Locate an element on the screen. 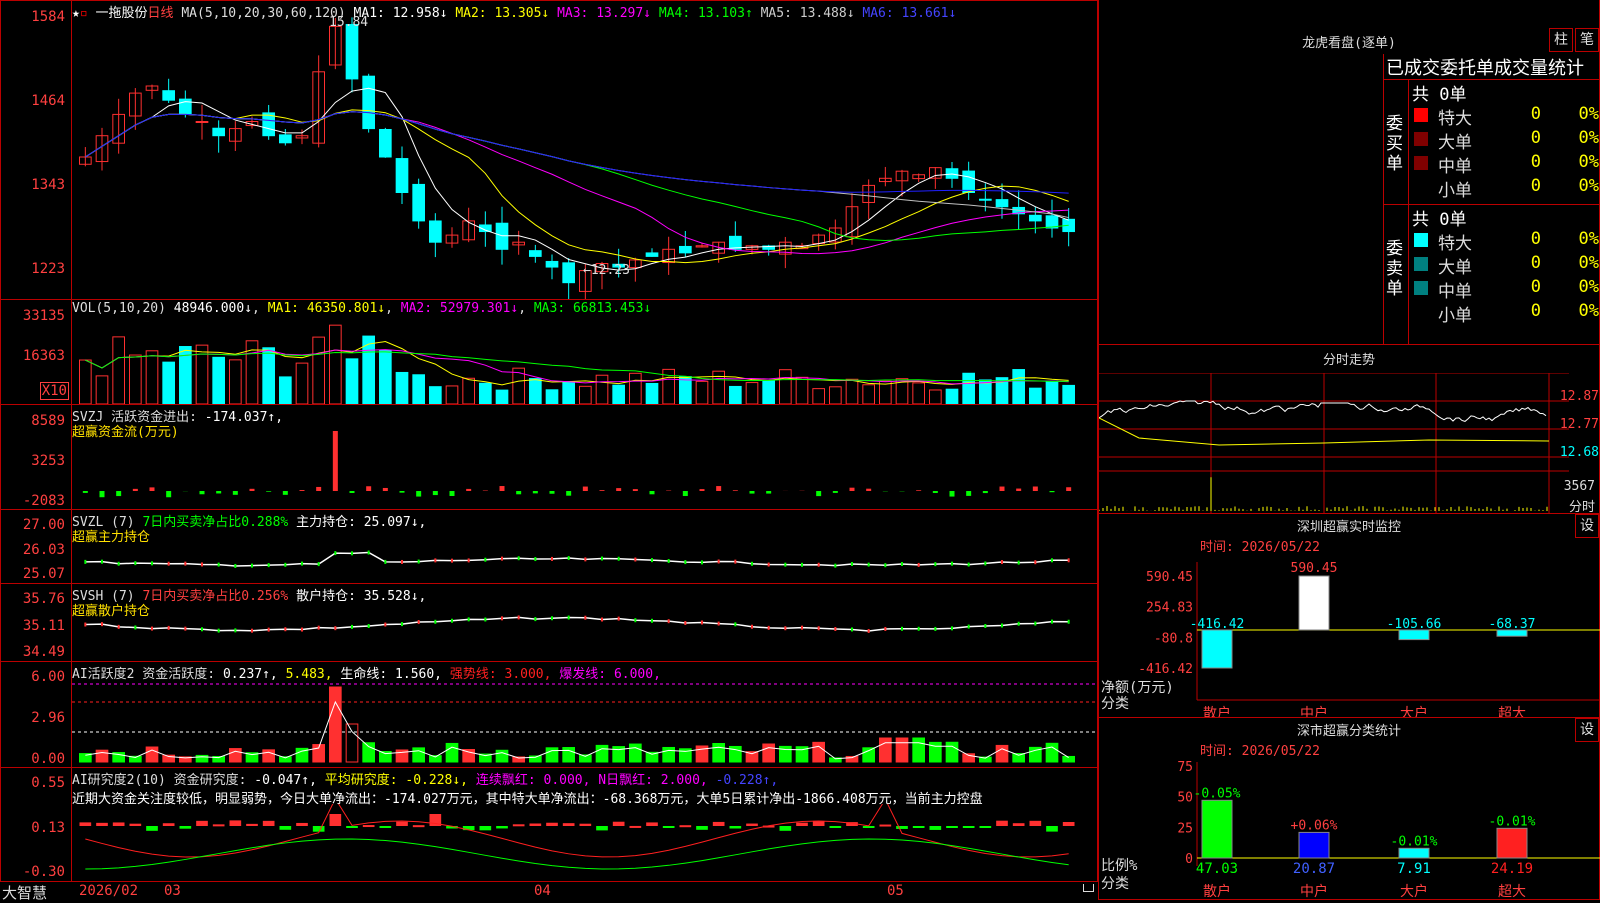 Image resolution: width=1600 pixels, height=903 pixels. volume-chart is located at coordinates (584, 359).